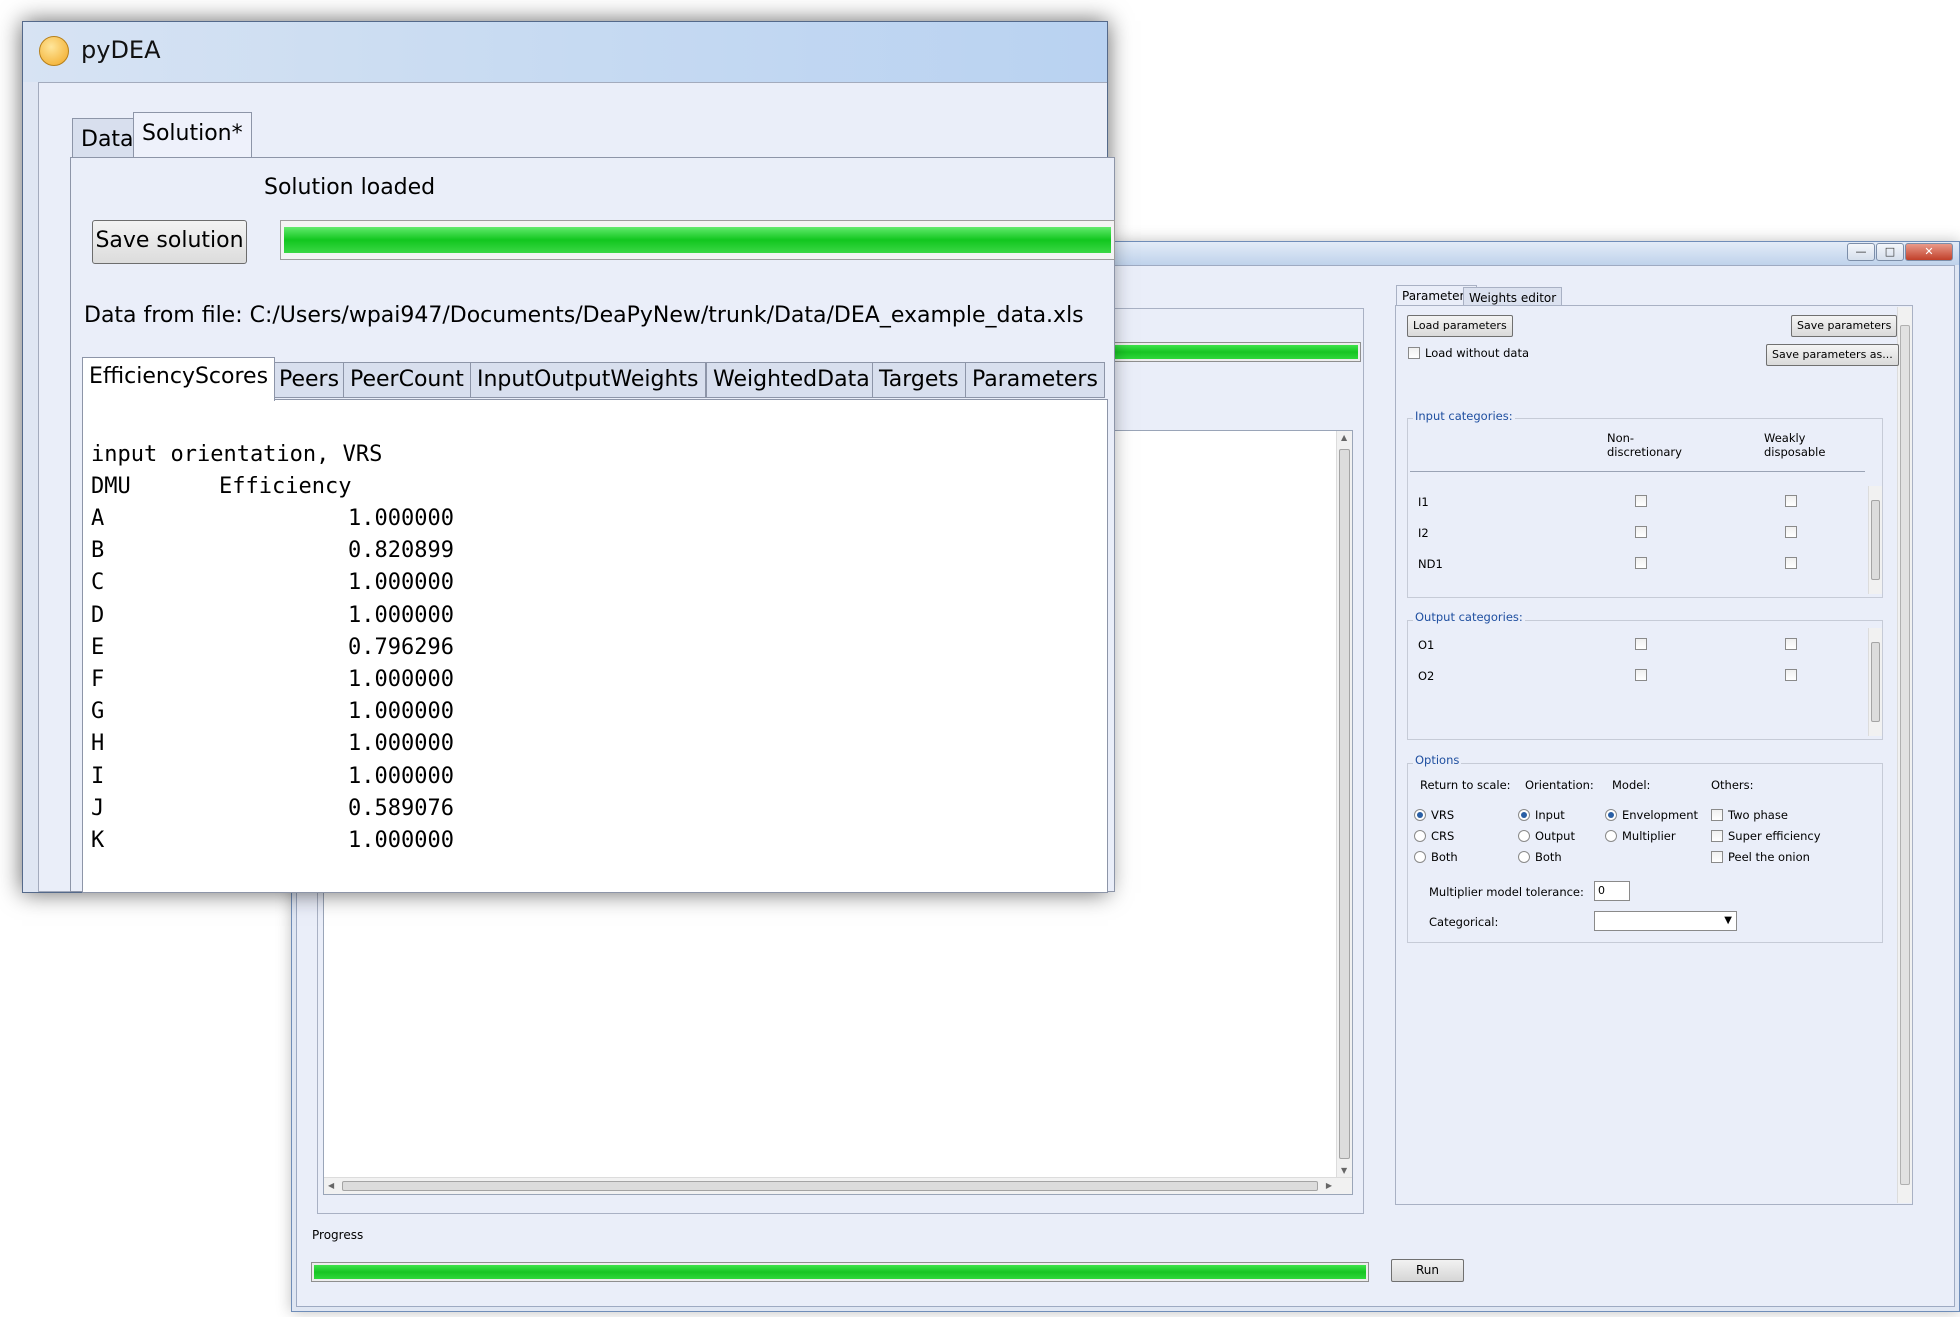 The image size is (1960, 1317). I want to click on multiplier-label: Multiplier, so click(1649, 836).